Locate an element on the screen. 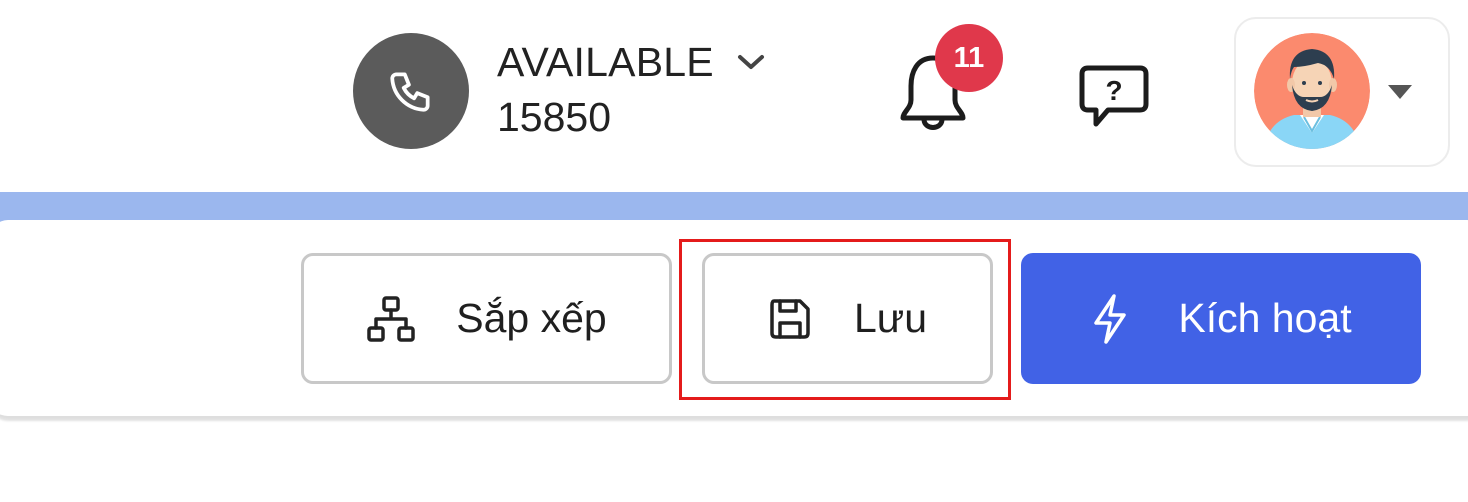 The height and width of the screenshot is (502, 1468). help-button: ? is located at coordinates (1114, 97).